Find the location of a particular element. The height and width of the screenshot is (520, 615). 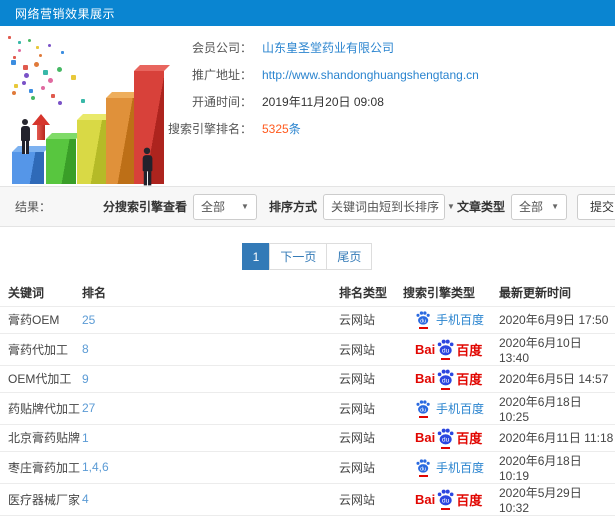

header-rank-type: 排名类型 is located at coordinates (363, 293).